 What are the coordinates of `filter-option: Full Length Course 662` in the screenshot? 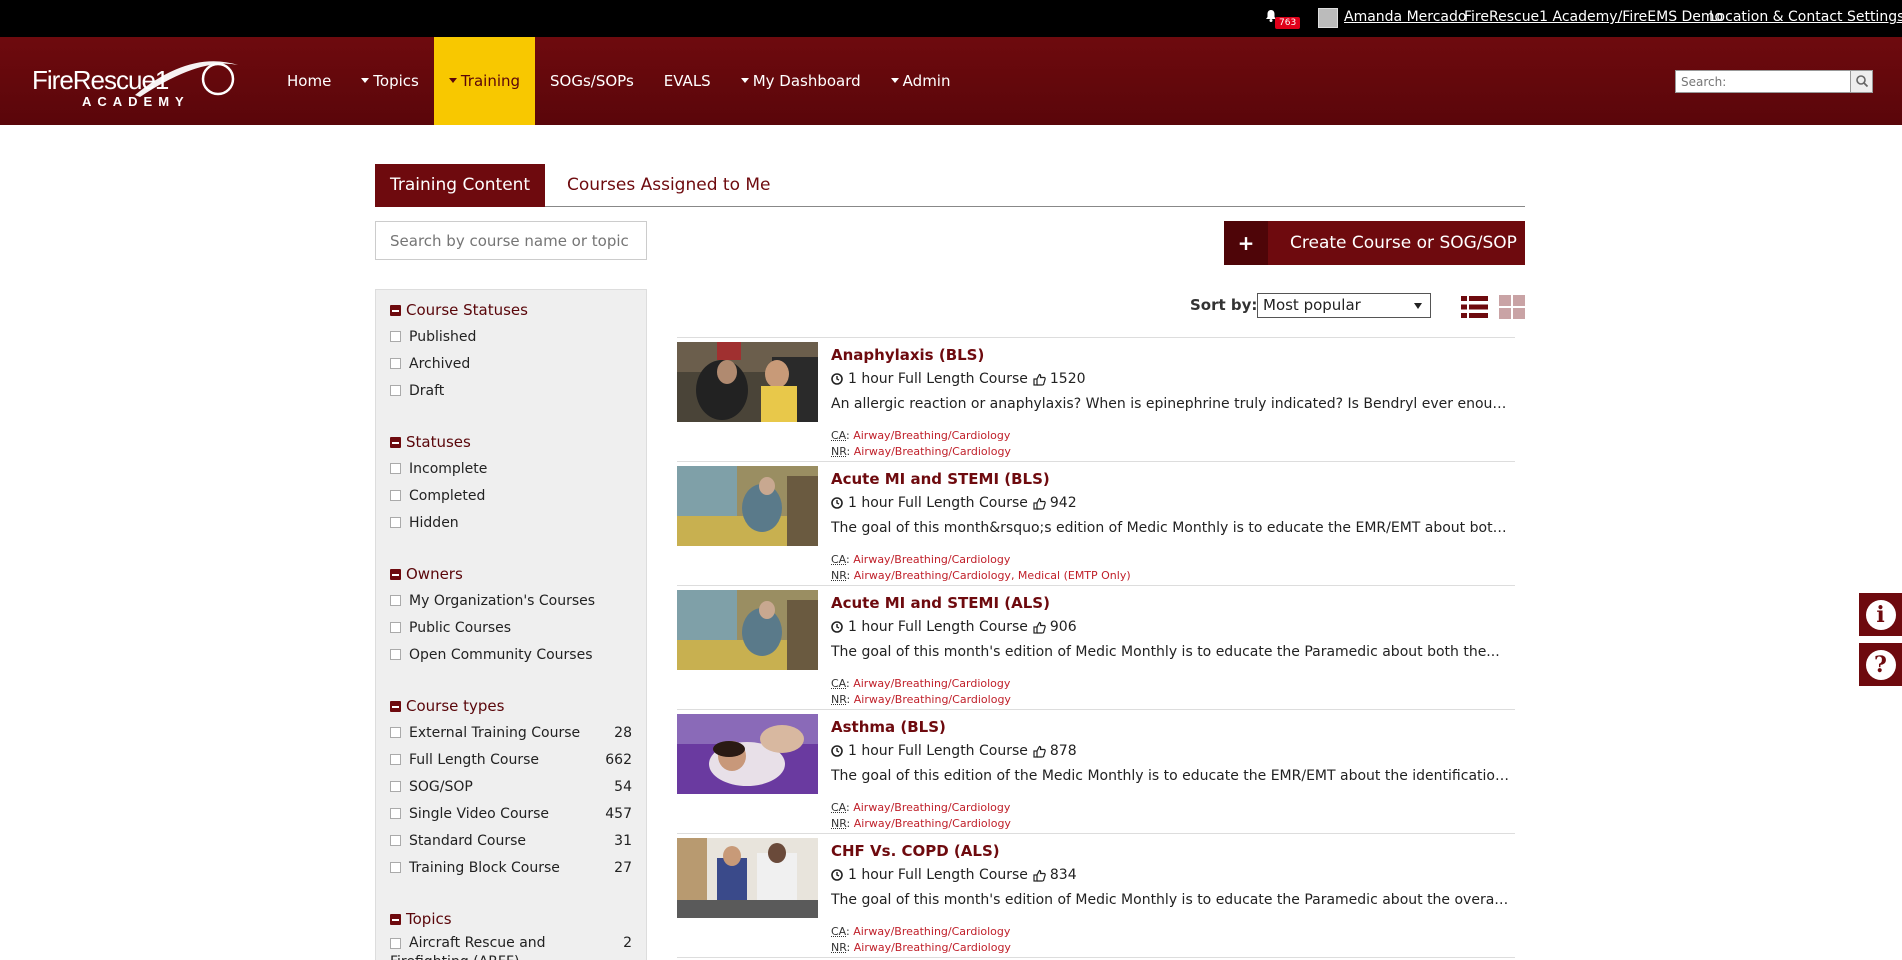 It's located at (511, 759).